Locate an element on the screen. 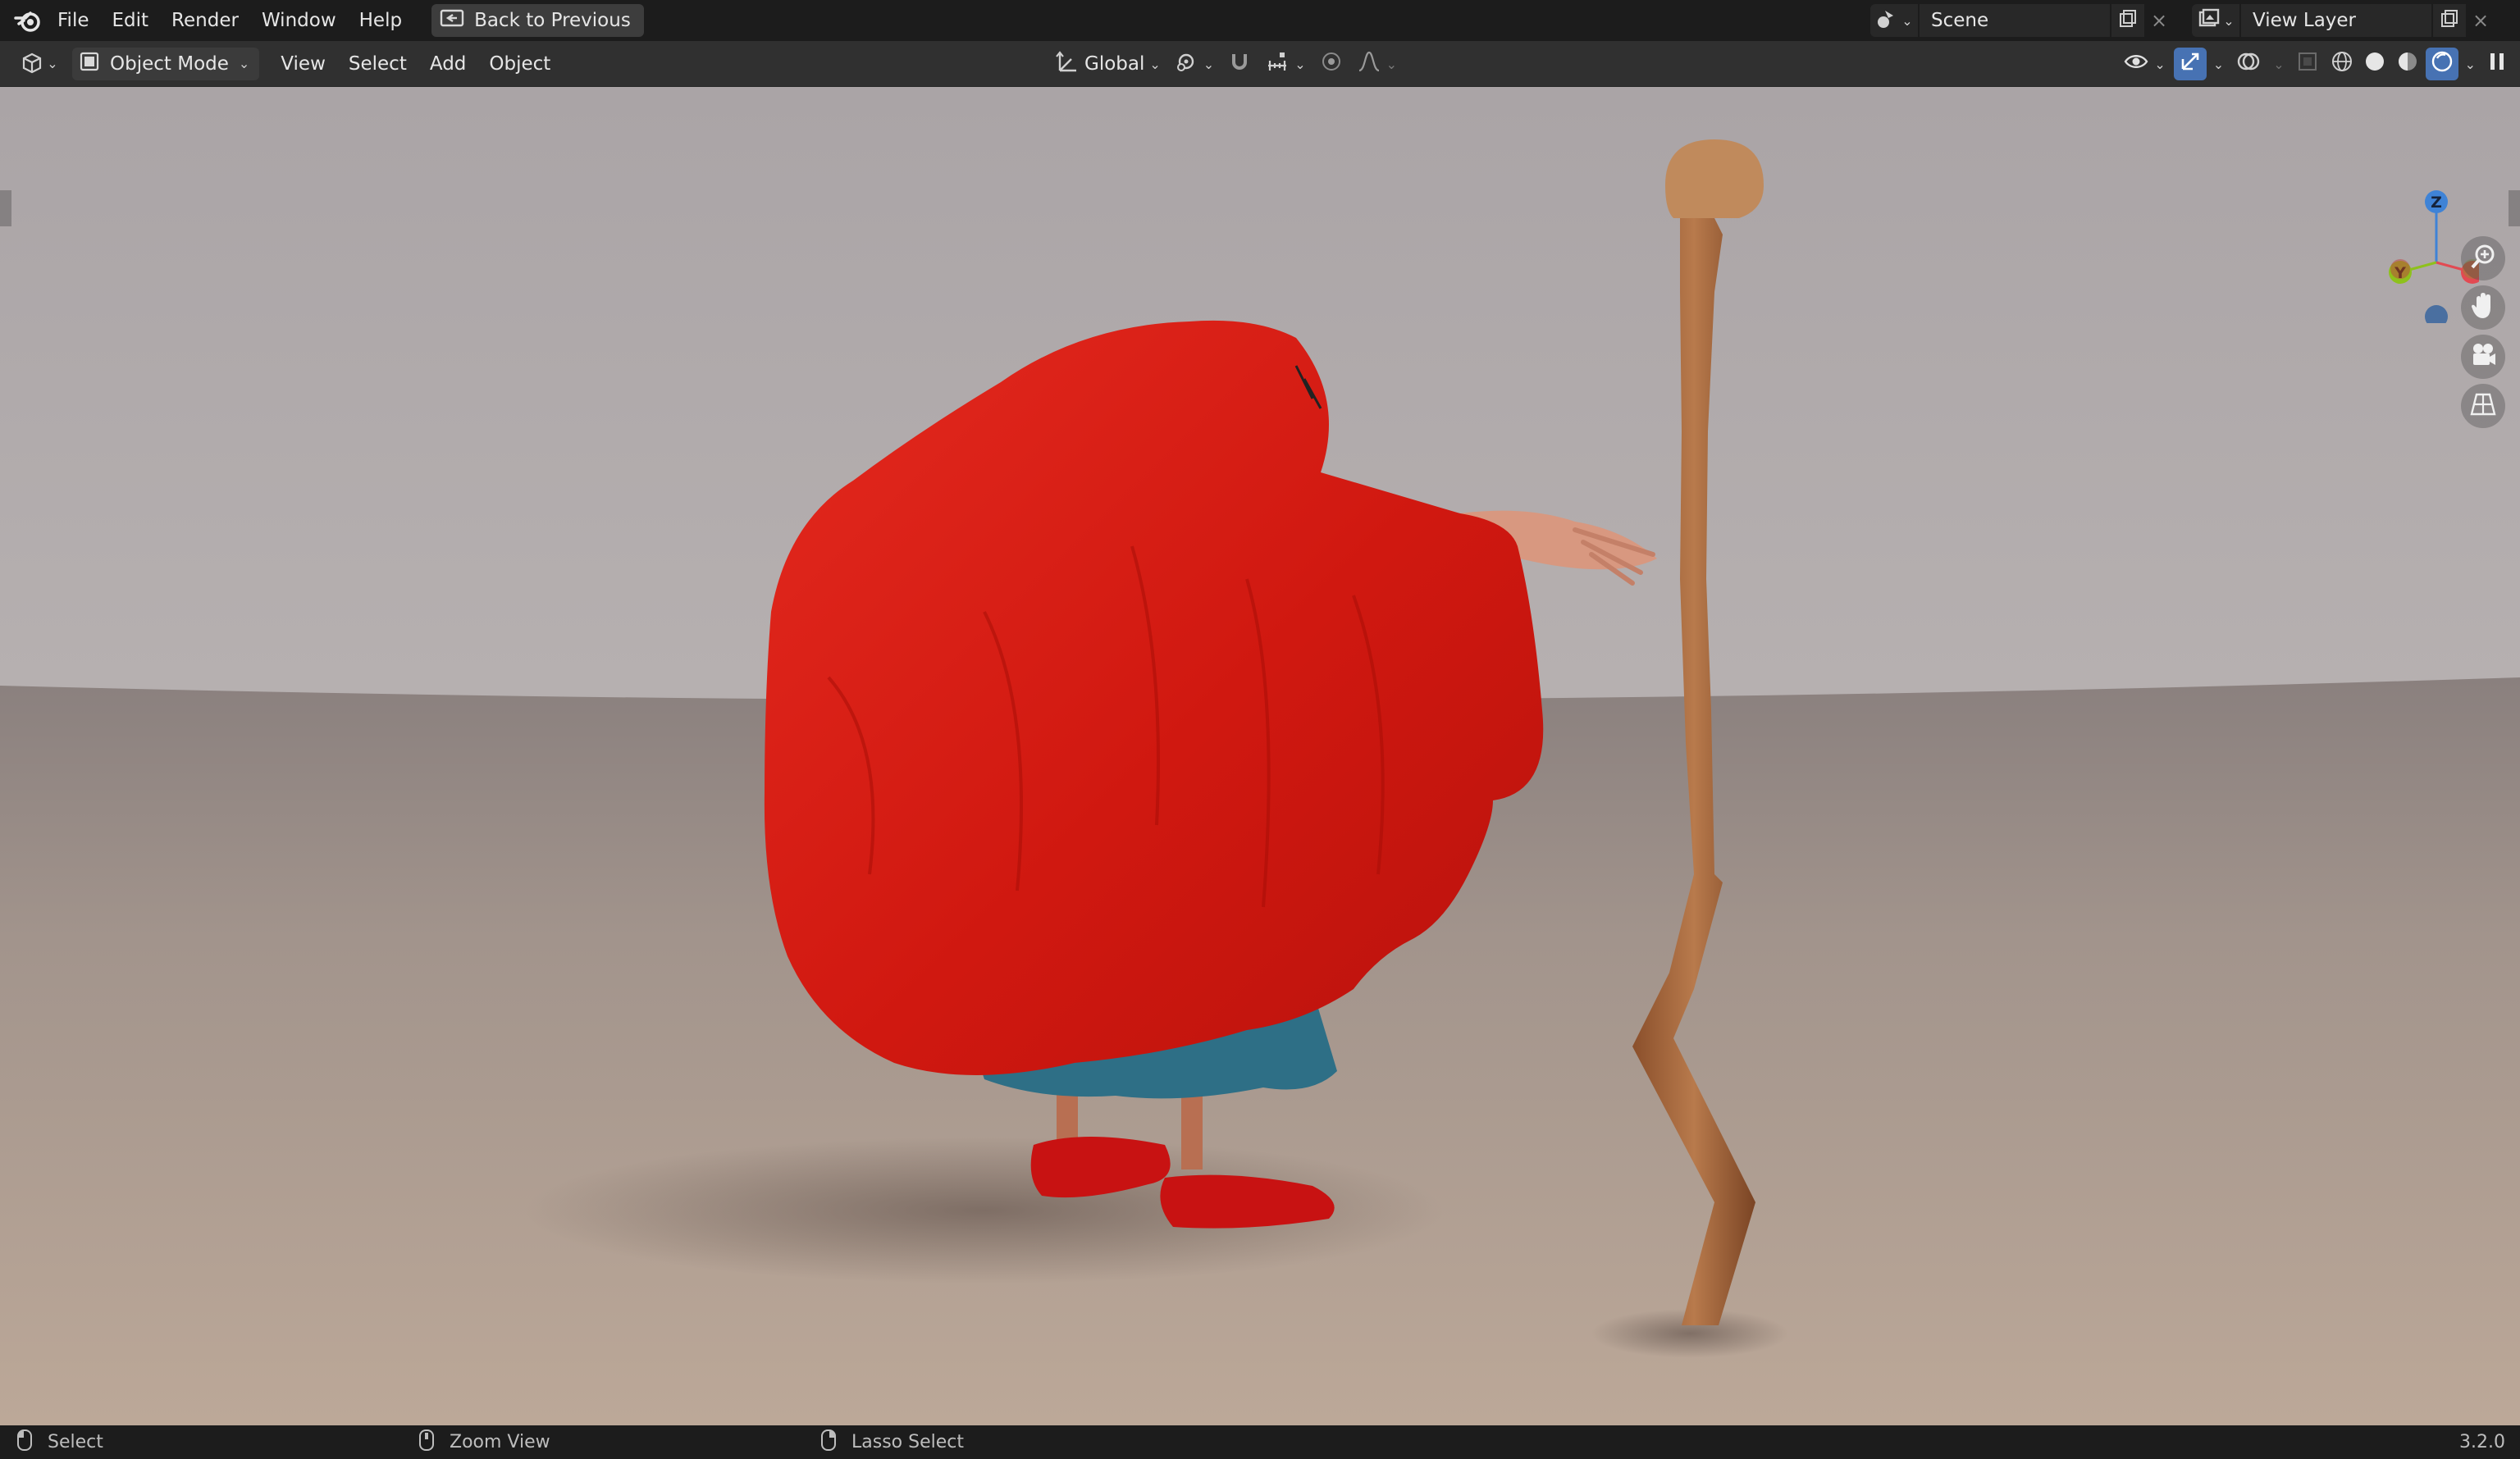 This screenshot has height=1459, width=2520. toolbar-toggle-tab is located at coordinates (6, 208).